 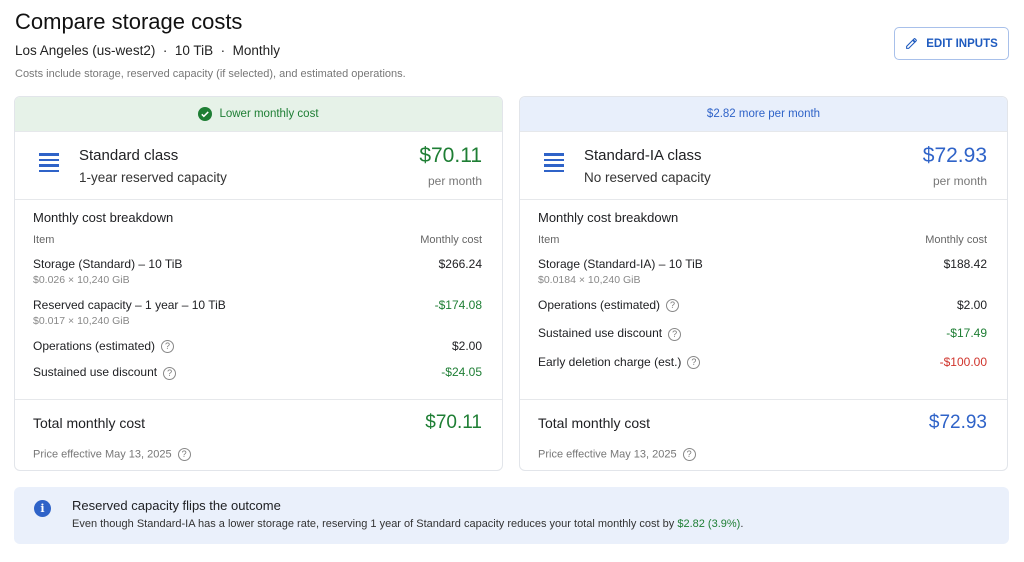 What do you see at coordinates (153, 177) in the screenshot?
I see `class-desc: 1-year reserved capacity` at bounding box center [153, 177].